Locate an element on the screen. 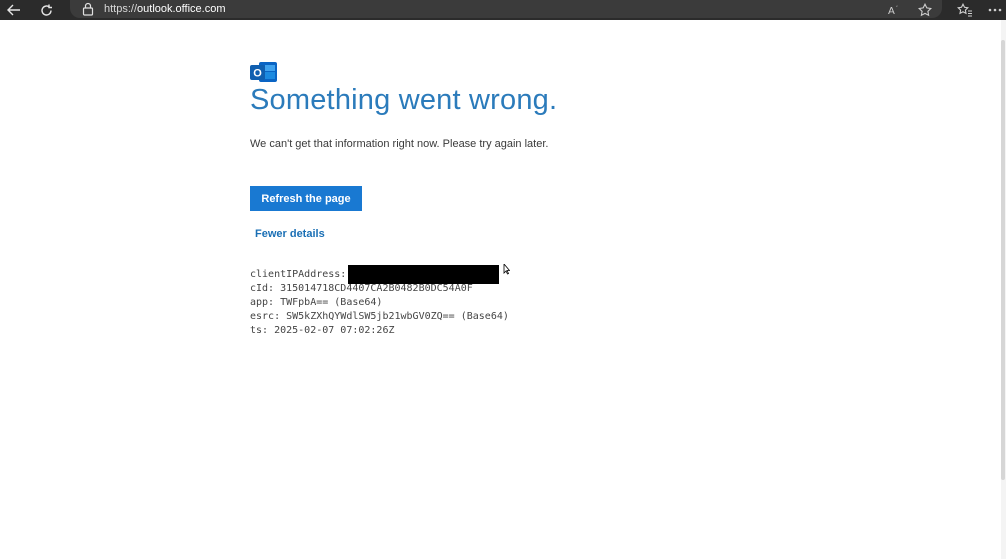 The height and width of the screenshot is (559, 1006). svg-text: ʼ is located at coordinates (897, 8).